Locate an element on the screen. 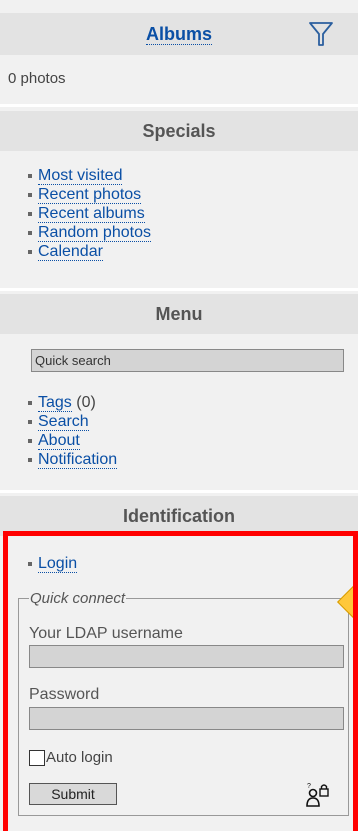  list-item: Recent photos is located at coordinates (75, 194).